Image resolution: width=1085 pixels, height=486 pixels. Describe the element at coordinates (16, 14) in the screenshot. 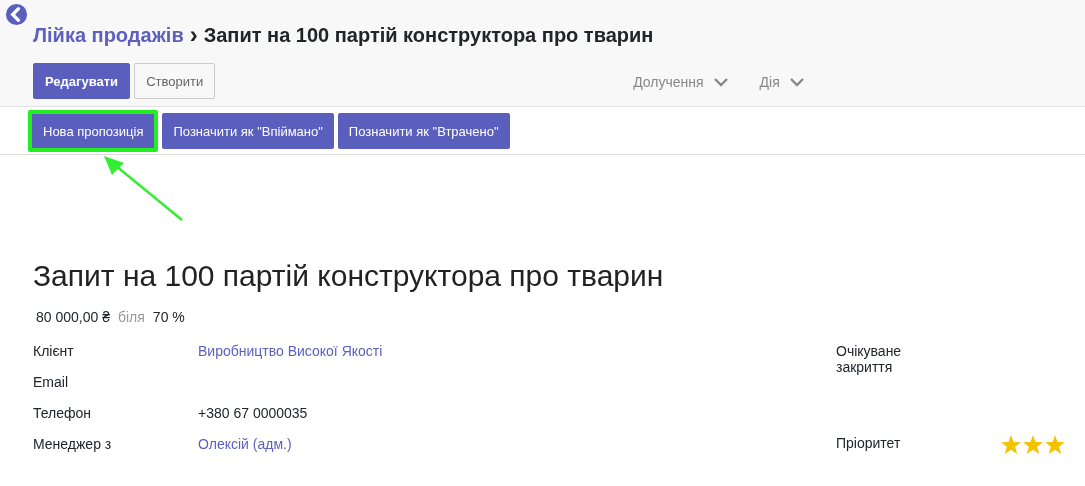

I see `back-icon` at that location.